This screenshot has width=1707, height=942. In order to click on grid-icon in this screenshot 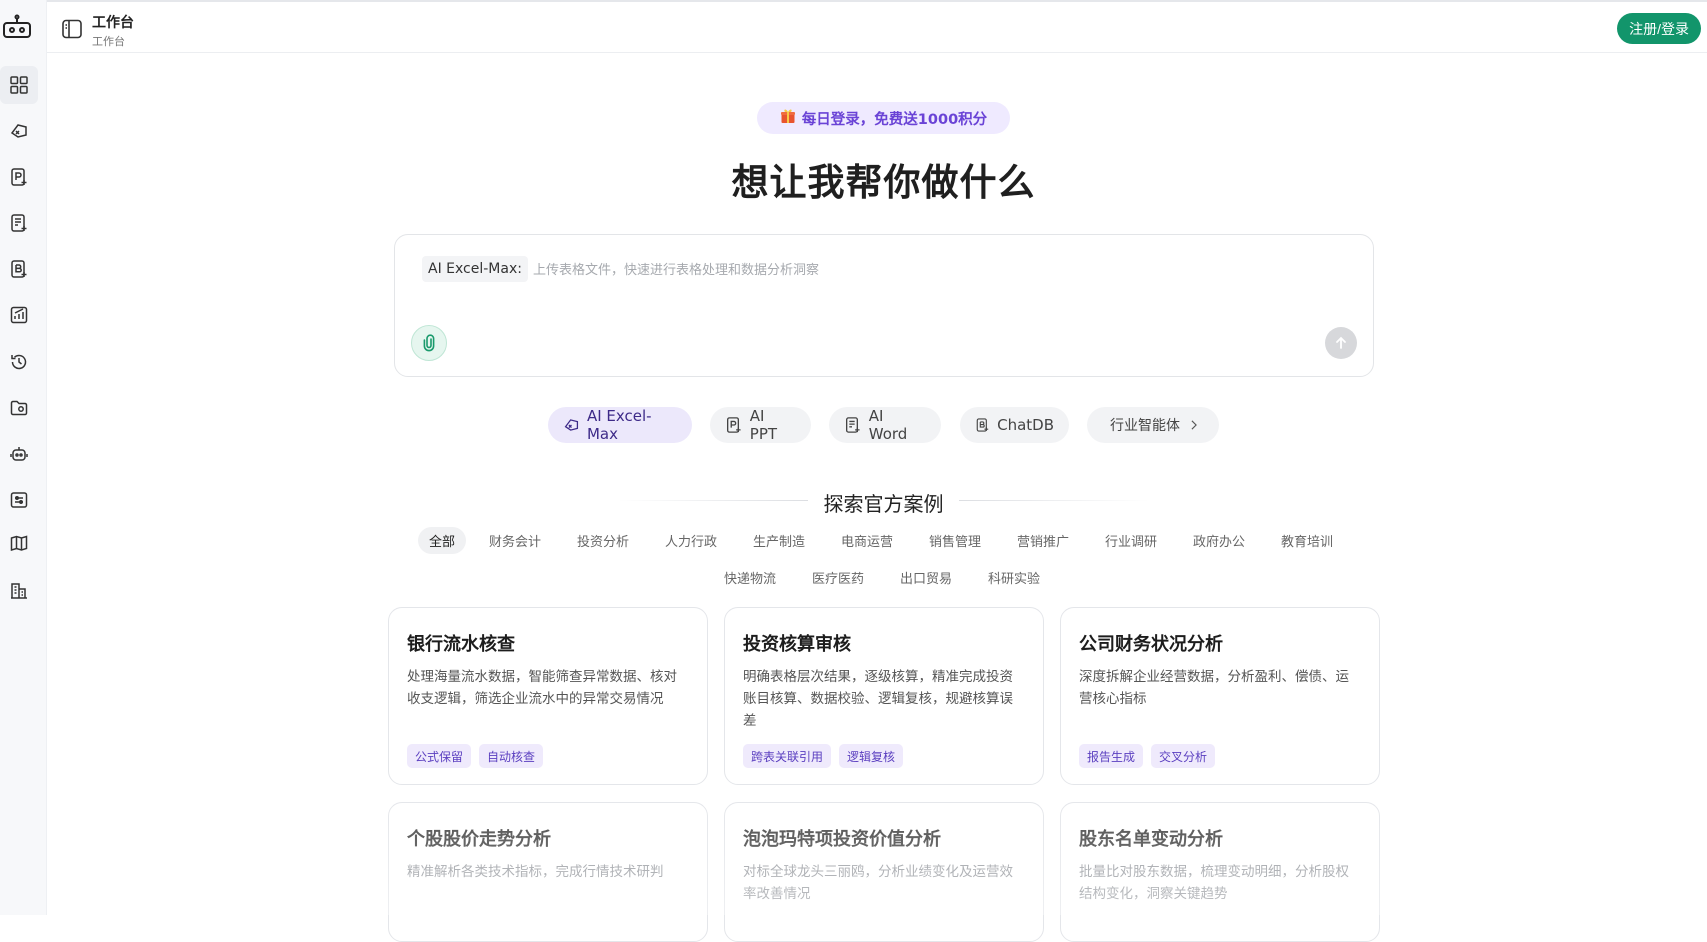, I will do `click(19, 85)`.